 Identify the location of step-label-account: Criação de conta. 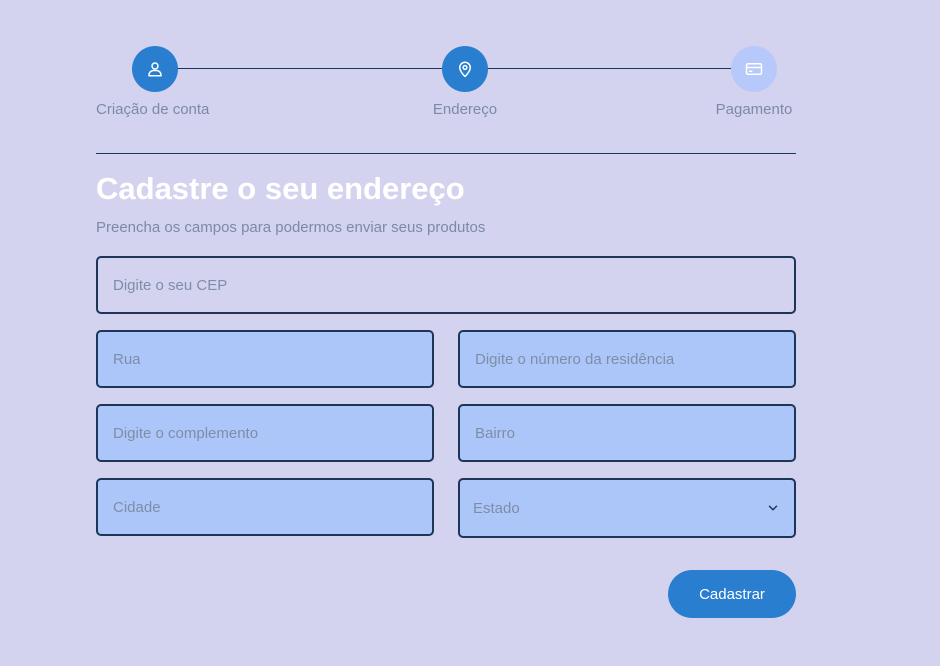
(153, 109).